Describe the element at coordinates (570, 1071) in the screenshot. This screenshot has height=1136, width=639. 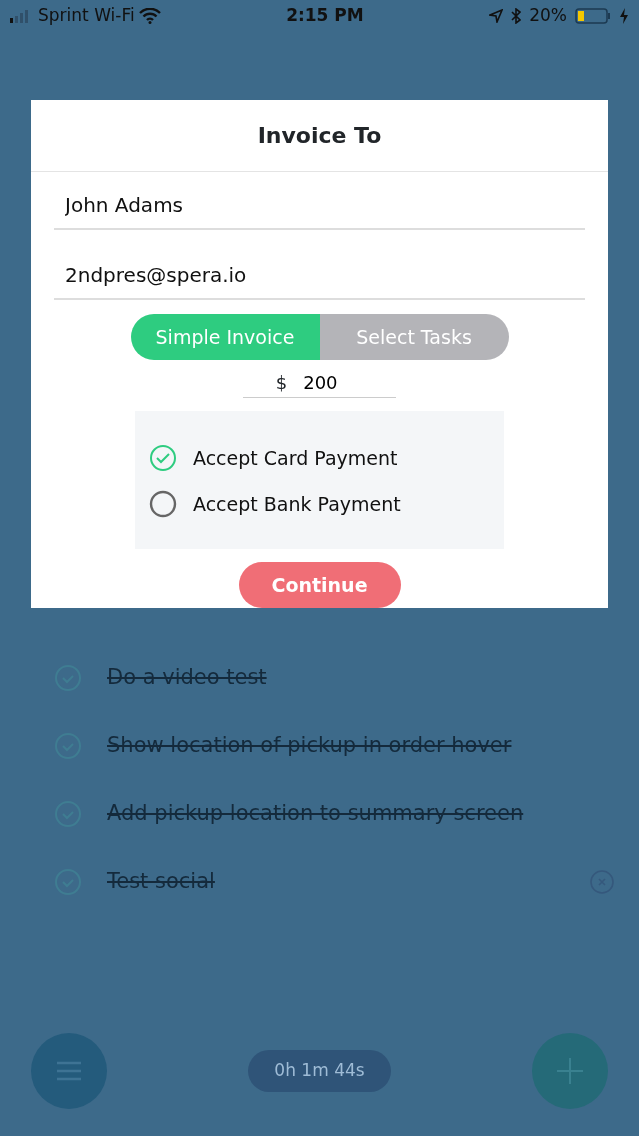
I see `plus-icon` at that location.